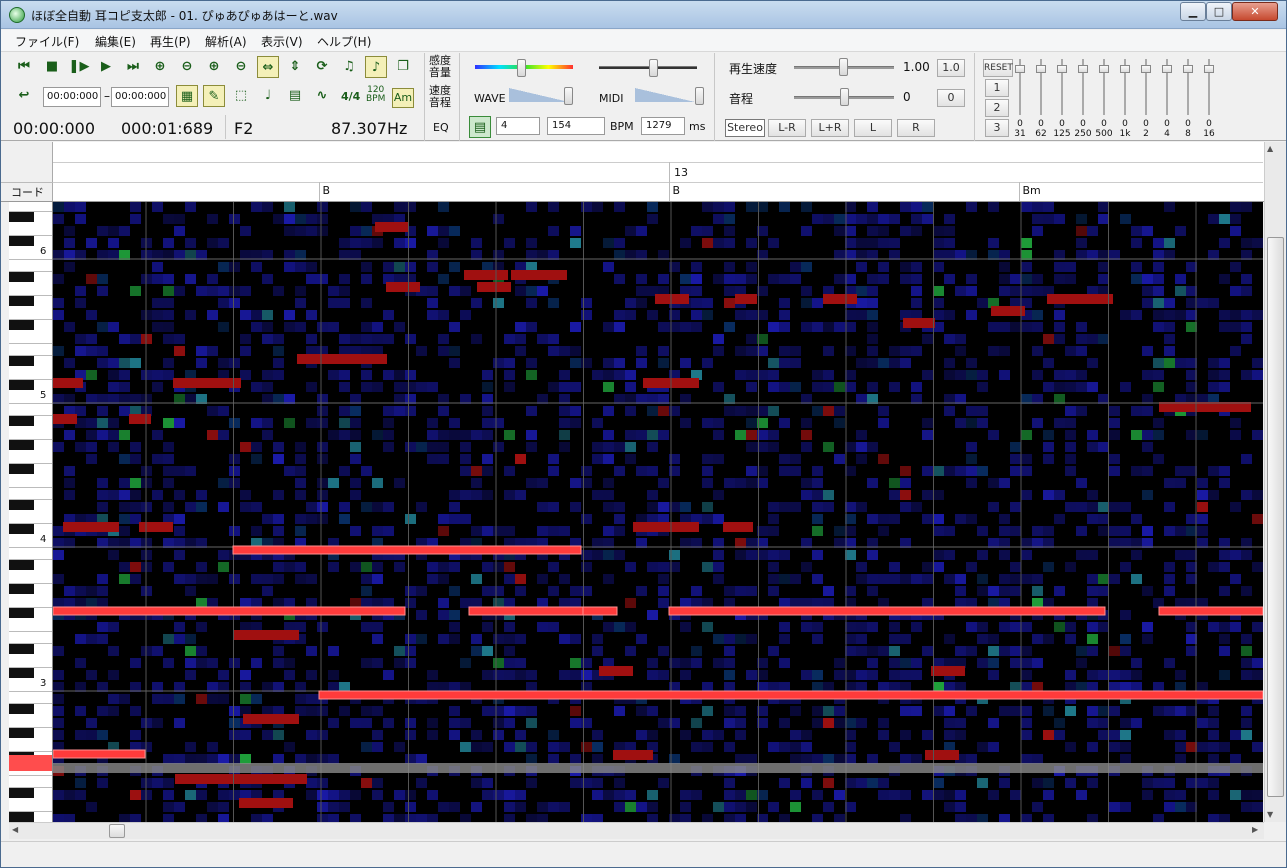 This screenshot has height=868, width=1287. What do you see at coordinates (214, 67) in the screenshot?
I see `zoom-in-vertical-icon: ⊕` at bounding box center [214, 67].